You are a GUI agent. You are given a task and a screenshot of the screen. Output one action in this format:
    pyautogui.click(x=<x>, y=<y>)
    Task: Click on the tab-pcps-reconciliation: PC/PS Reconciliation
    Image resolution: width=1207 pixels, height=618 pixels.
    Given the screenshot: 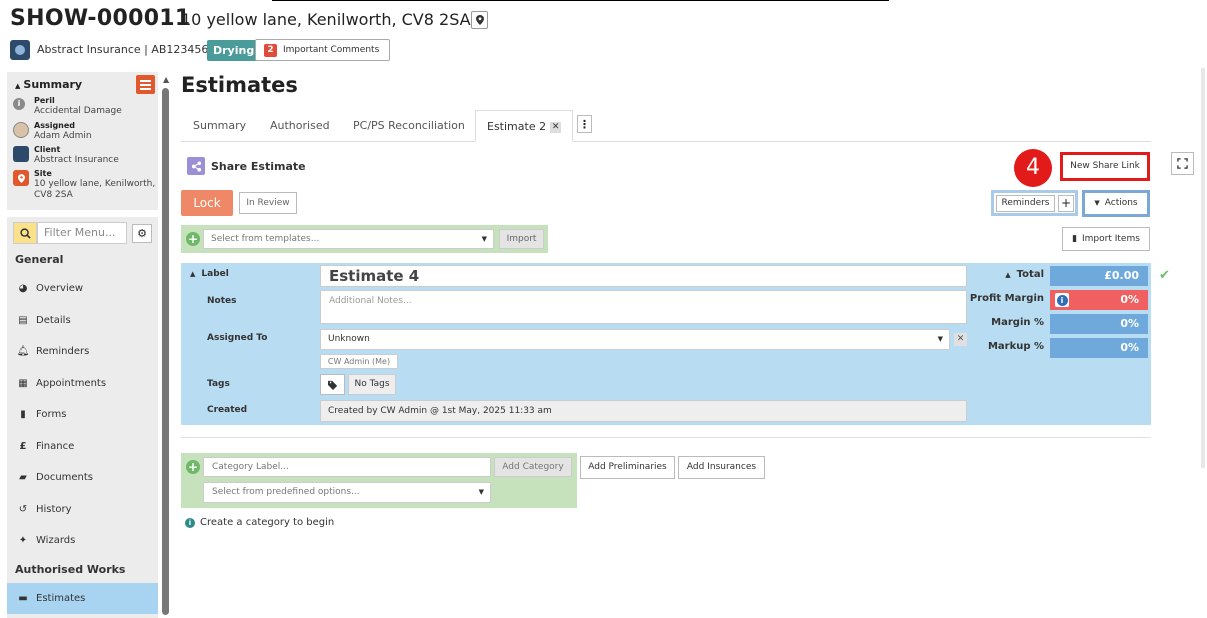 What is the action you would take?
    pyautogui.click(x=409, y=125)
    